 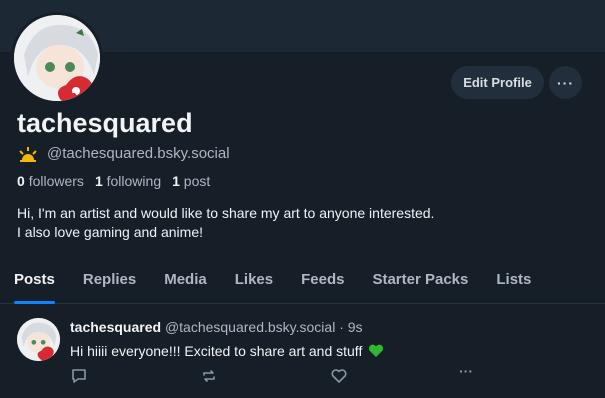 What do you see at coordinates (185, 284) in the screenshot?
I see `tab-media: Media` at bounding box center [185, 284].